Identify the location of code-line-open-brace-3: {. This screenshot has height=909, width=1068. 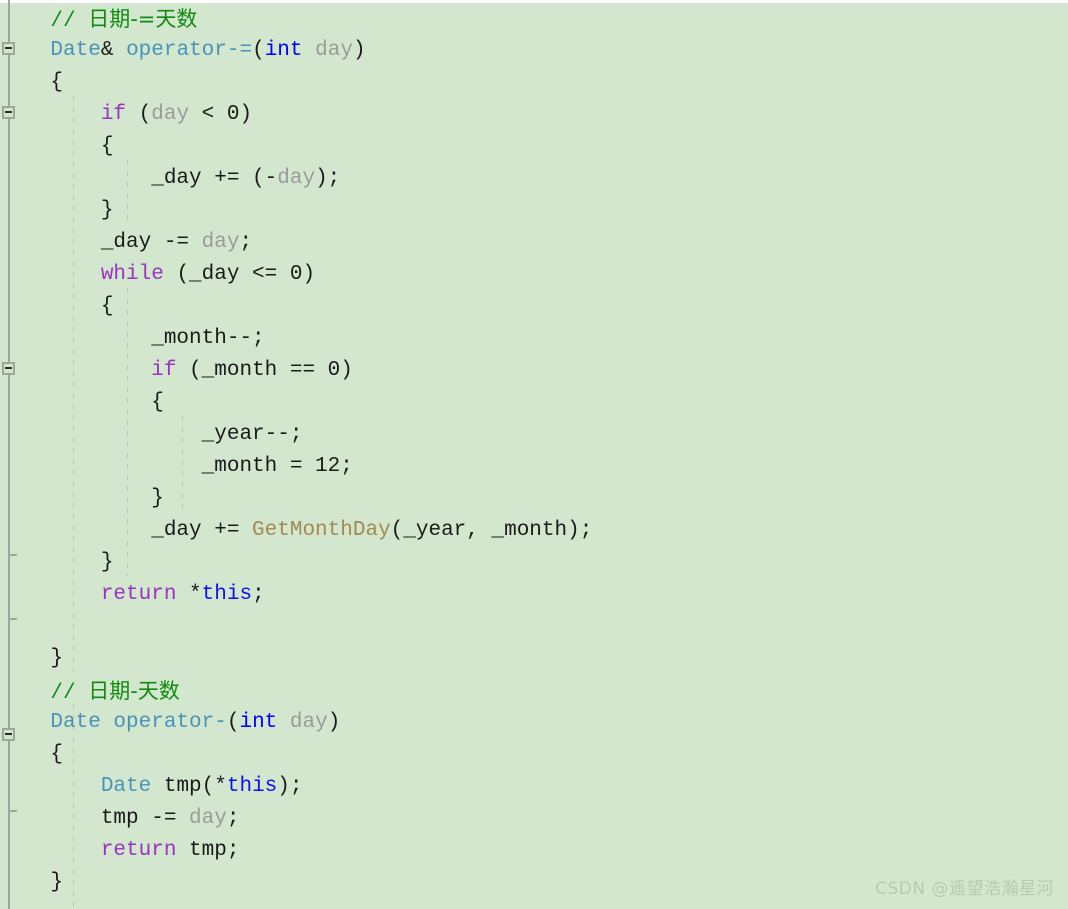
(534, 307).